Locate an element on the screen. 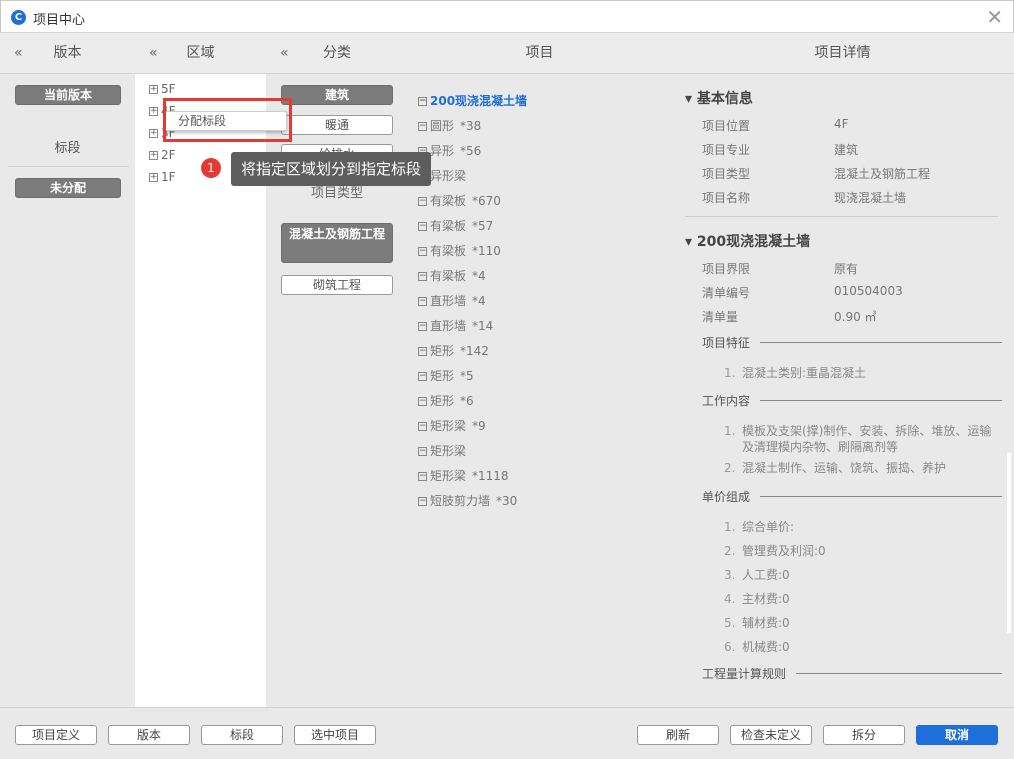 The height and width of the screenshot is (759, 1014). project-list-item: − 矩形 *6 is located at coordinates (446, 400).